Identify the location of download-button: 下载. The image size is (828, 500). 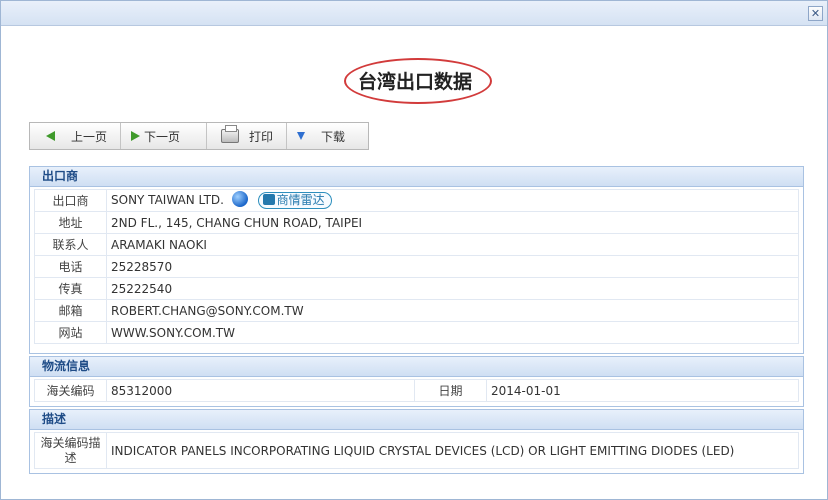
(327, 136).